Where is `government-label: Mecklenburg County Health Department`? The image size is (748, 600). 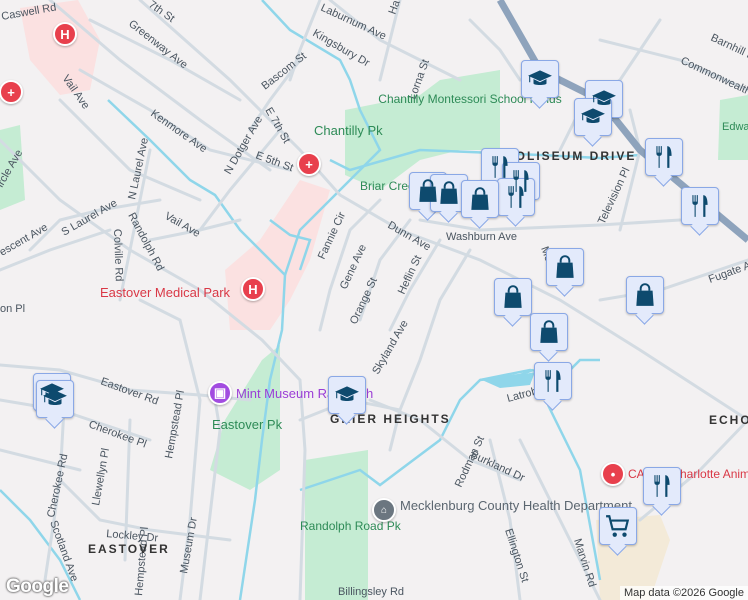 government-label: Mecklenburg County Health Department is located at coordinates (516, 505).